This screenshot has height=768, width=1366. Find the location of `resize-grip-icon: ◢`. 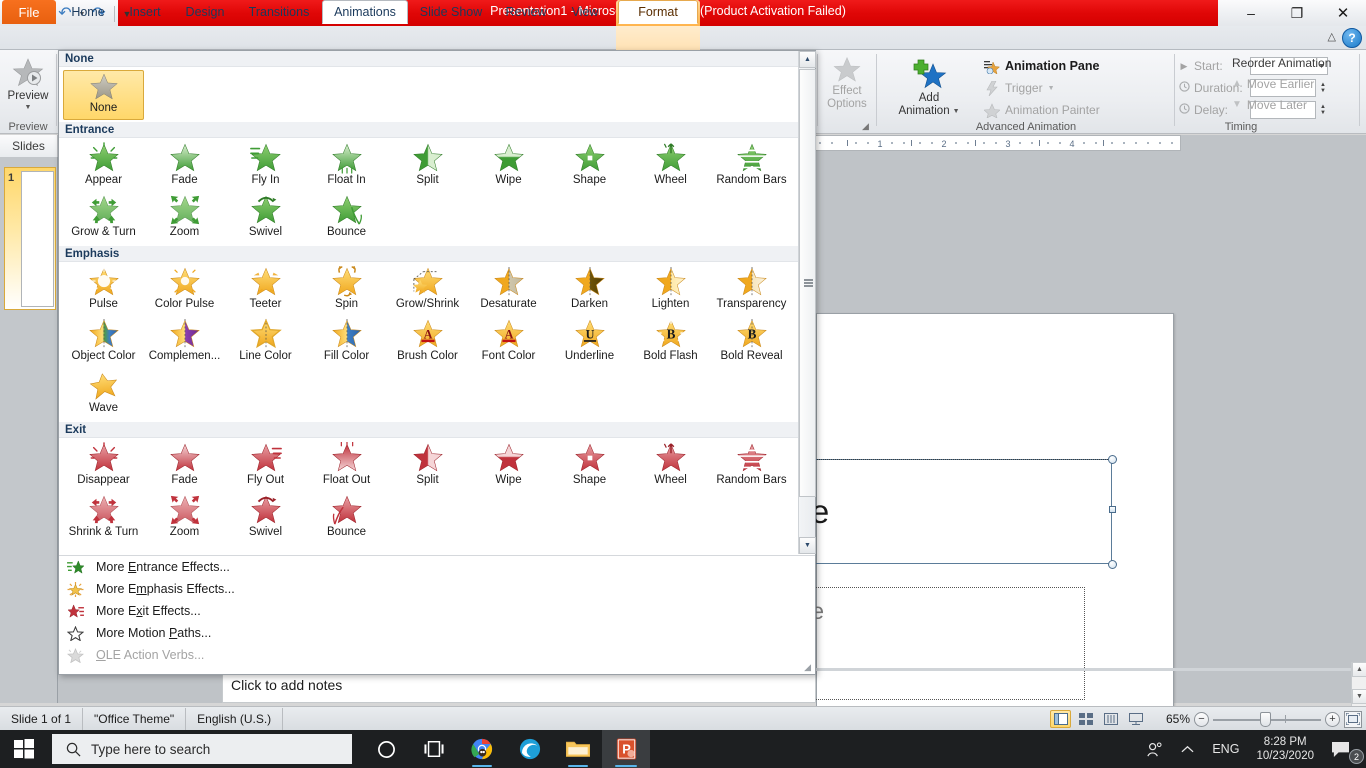

resize-grip-icon: ◢ is located at coordinates (807, 667).